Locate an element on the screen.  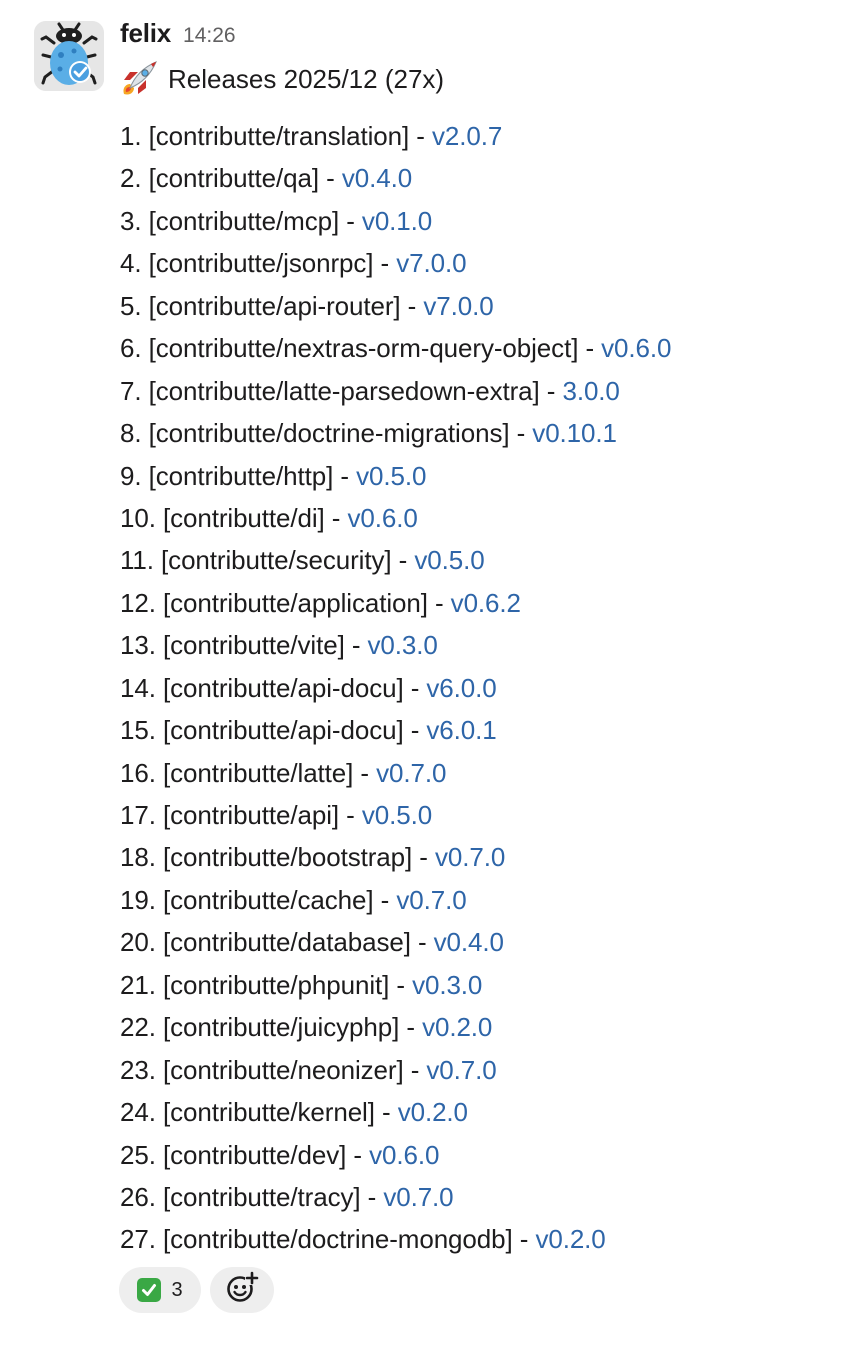
list-item: 24. [contributte/kernel] - v0.2.0 is located at coordinates (395, 1112).